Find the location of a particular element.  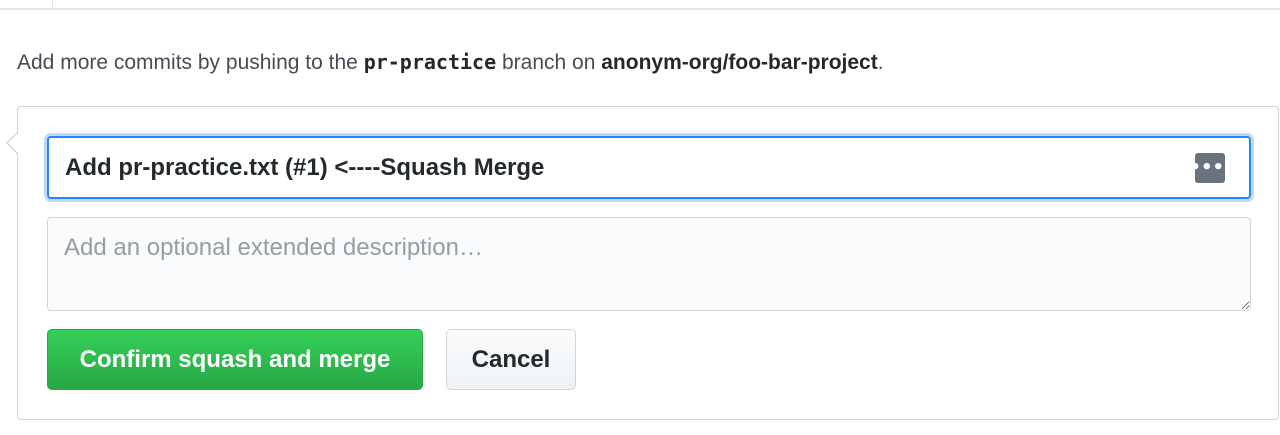

cancel-button: Cancel is located at coordinates (511, 359).